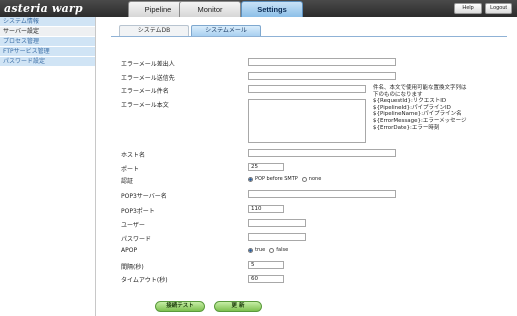 The width and height of the screenshot is (517, 316). Describe the element at coordinates (144, 280) in the screenshot. I see `timeout-label: タイムアウト(秒)` at that location.